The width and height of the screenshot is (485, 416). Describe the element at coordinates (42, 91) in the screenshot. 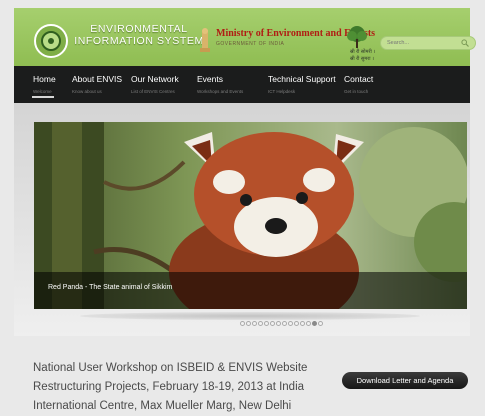

I see `nav-sub: Welcome` at that location.